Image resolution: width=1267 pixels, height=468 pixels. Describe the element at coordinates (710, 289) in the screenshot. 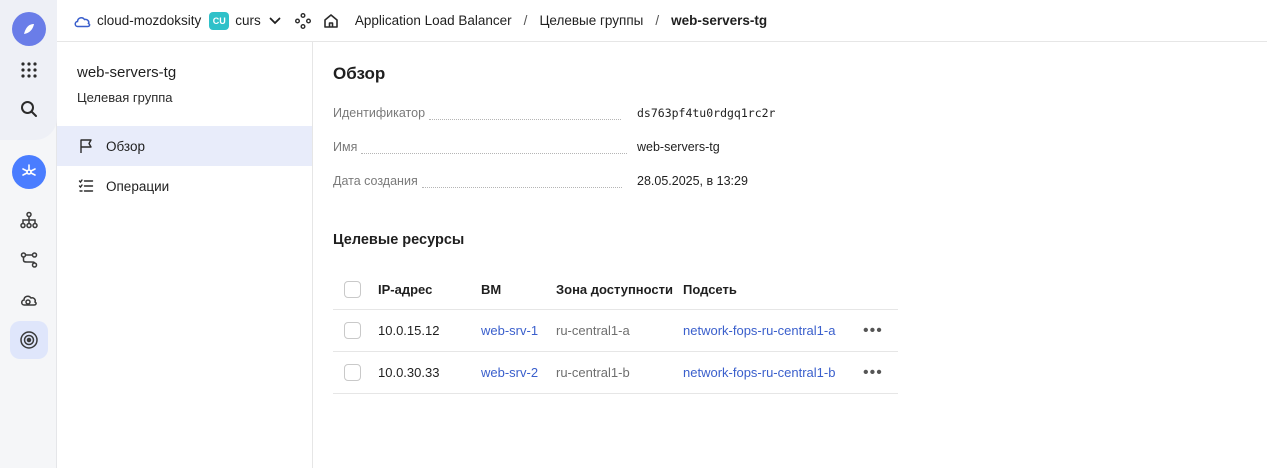

I see `column-header-subnet: Подсеть` at that location.